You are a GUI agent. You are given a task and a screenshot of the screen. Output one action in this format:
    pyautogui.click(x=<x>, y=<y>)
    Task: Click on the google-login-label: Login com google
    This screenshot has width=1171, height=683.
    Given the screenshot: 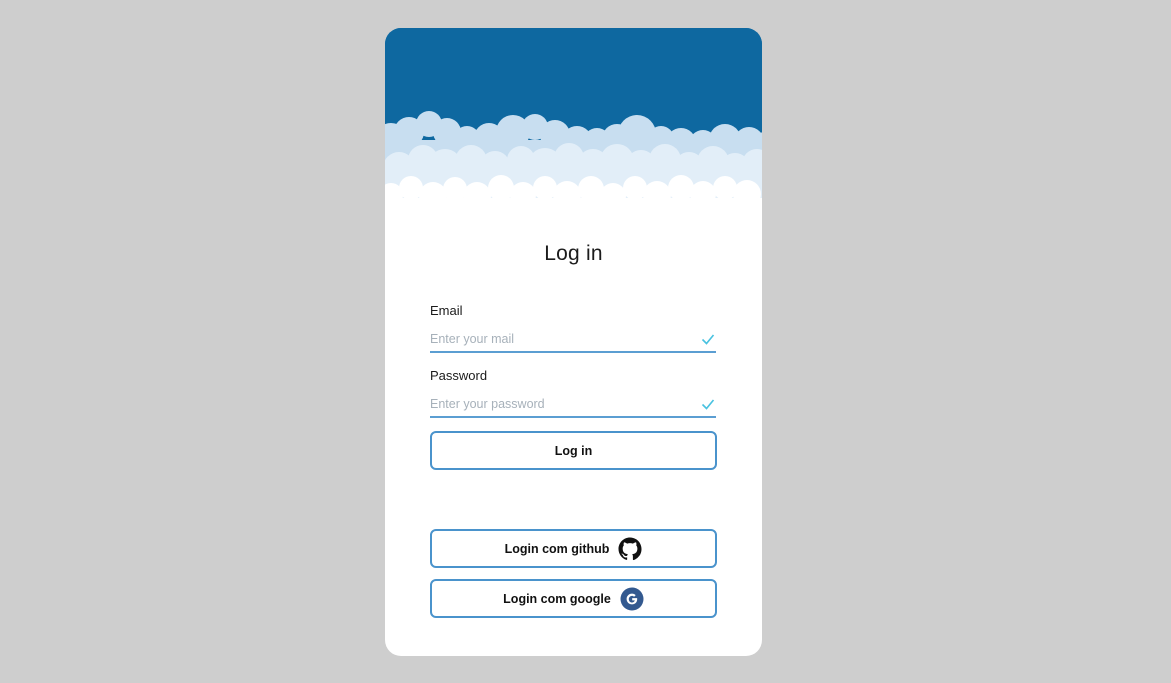 What is the action you would take?
    pyautogui.click(x=557, y=598)
    